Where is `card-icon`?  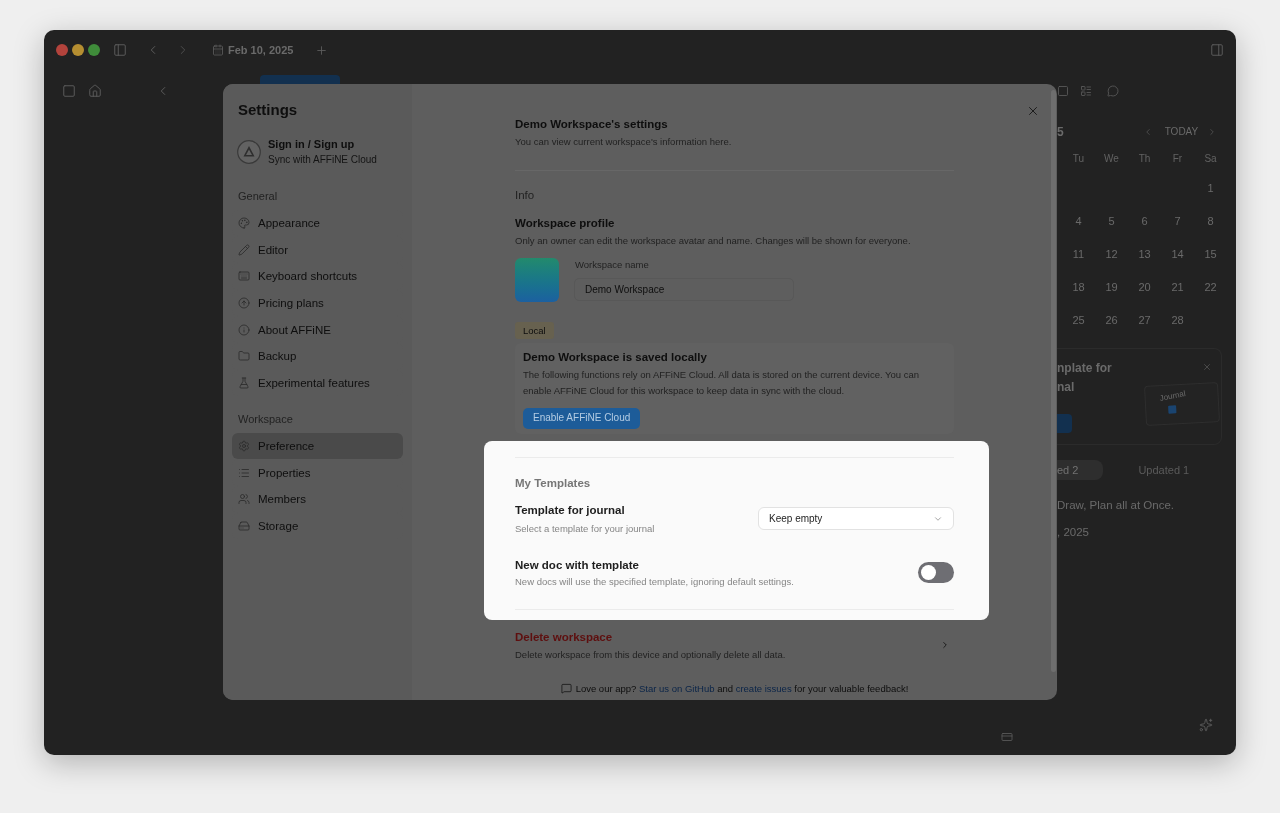
card-icon is located at coordinates (1007, 737).